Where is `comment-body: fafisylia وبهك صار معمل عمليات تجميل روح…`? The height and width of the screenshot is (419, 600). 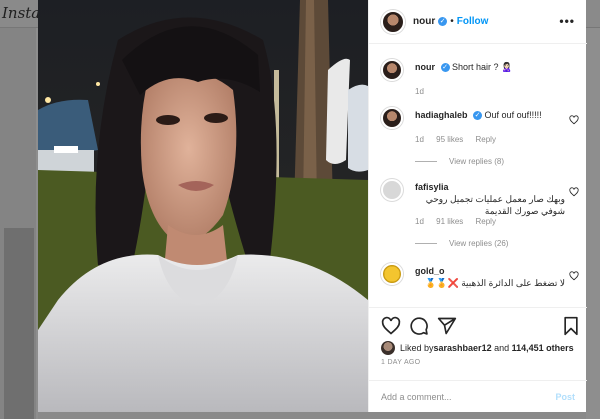 comment-body: fafisylia وبهك صار معمل عمليات تجميل روح… is located at coordinates (490, 199).